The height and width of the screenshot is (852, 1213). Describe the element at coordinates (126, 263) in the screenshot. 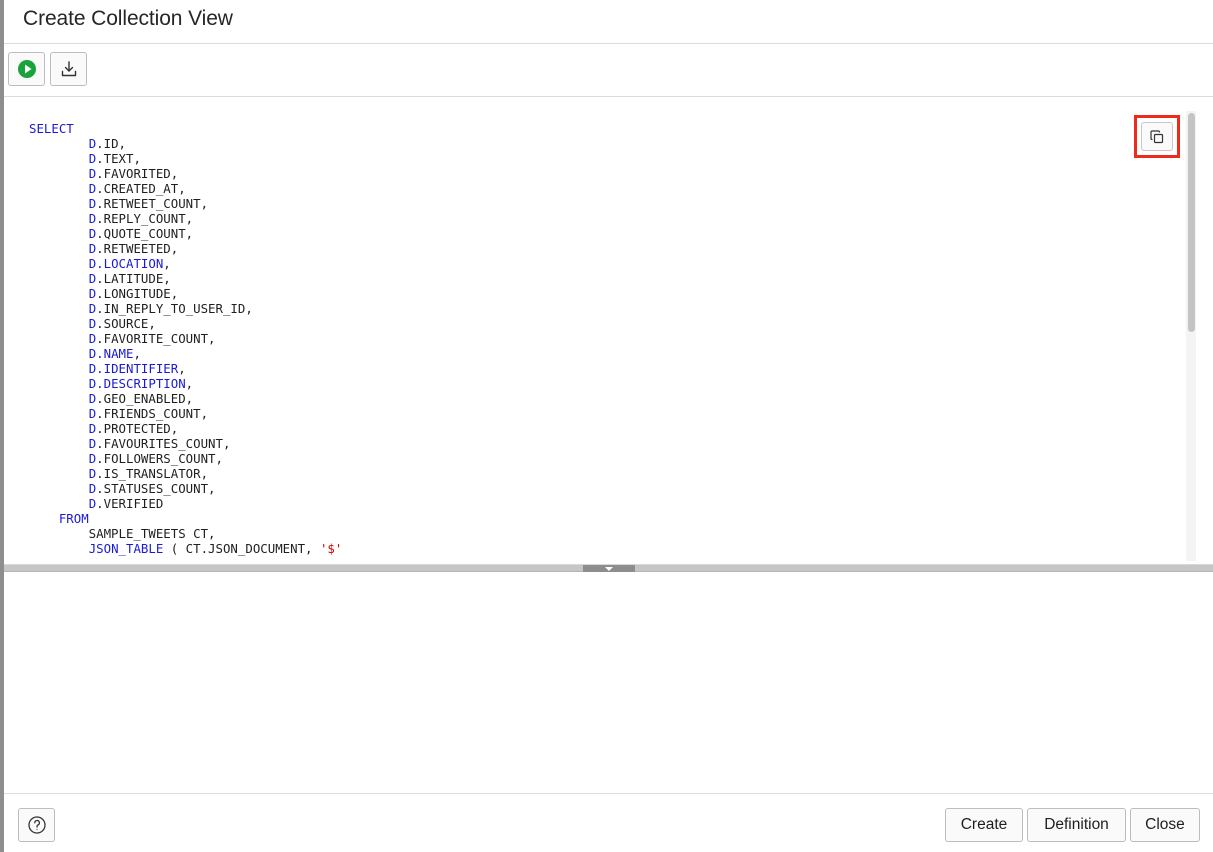

I see `code-keyword: D.LOCATION` at that location.